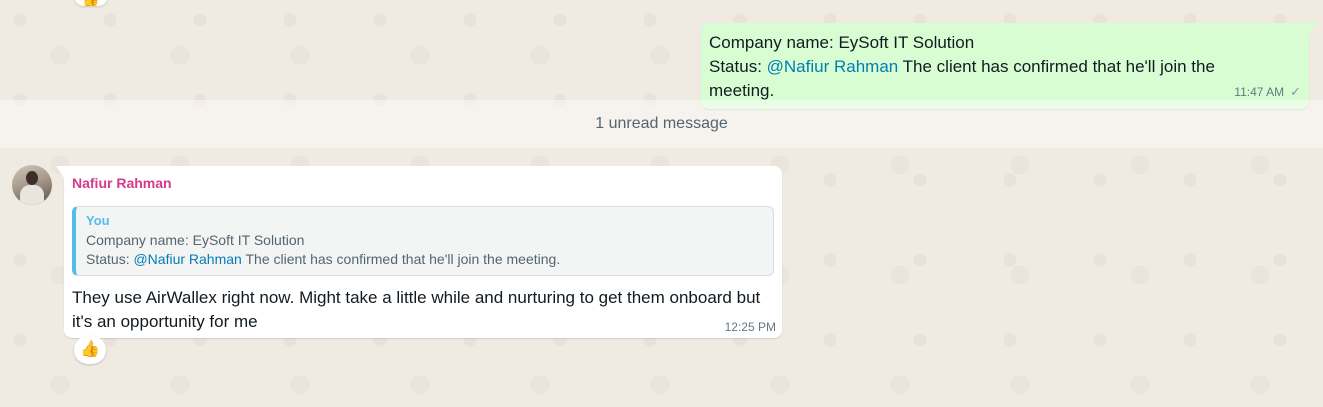 The height and width of the screenshot is (407, 1323). Describe the element at coordinates (195, 239) in the screenshot. I see `quoted-message-line-1: Company name: EySoft IT Solution` at that location.